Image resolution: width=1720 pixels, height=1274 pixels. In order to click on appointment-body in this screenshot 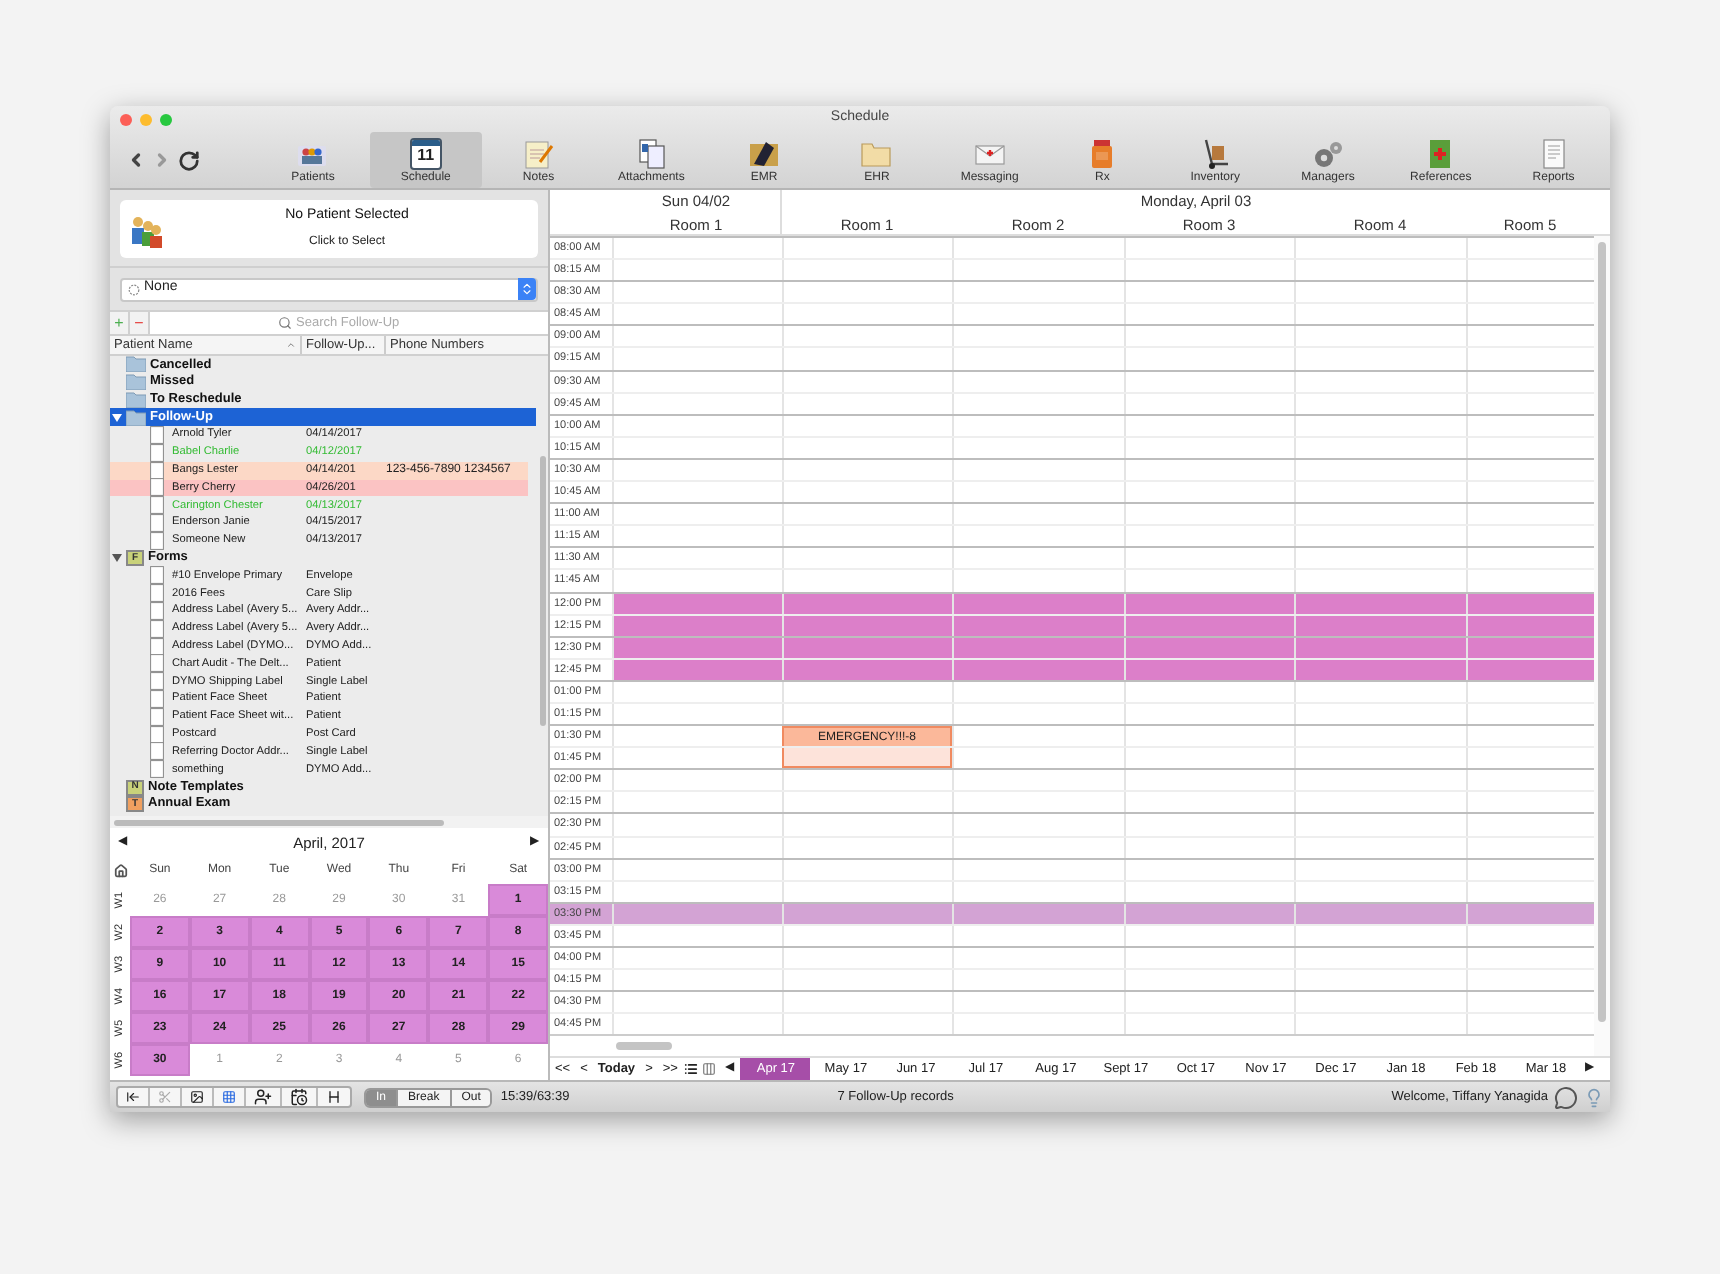, I will do `click(867, 758)`.